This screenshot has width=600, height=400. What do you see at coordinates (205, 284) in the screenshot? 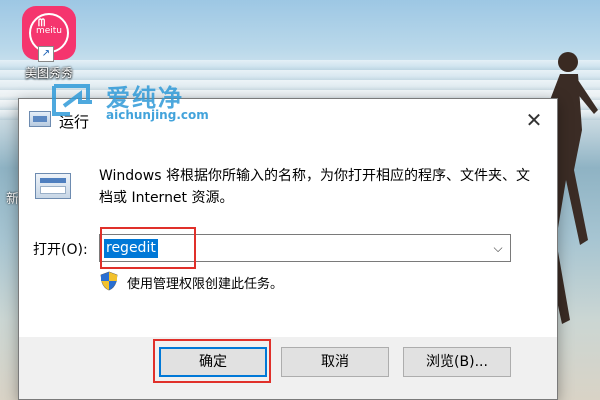
I see `admin-privilege-note: 使用管理权限创建此任务。` at bounding box center [205, 284].